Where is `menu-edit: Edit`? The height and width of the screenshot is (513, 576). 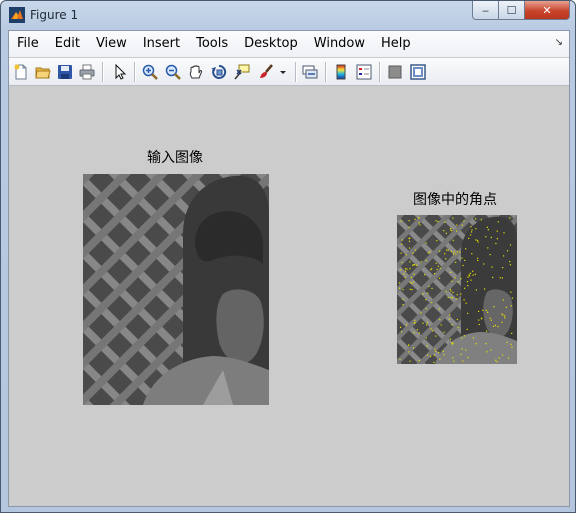
menu-edit: Edit is located at coordinates (67, 44).